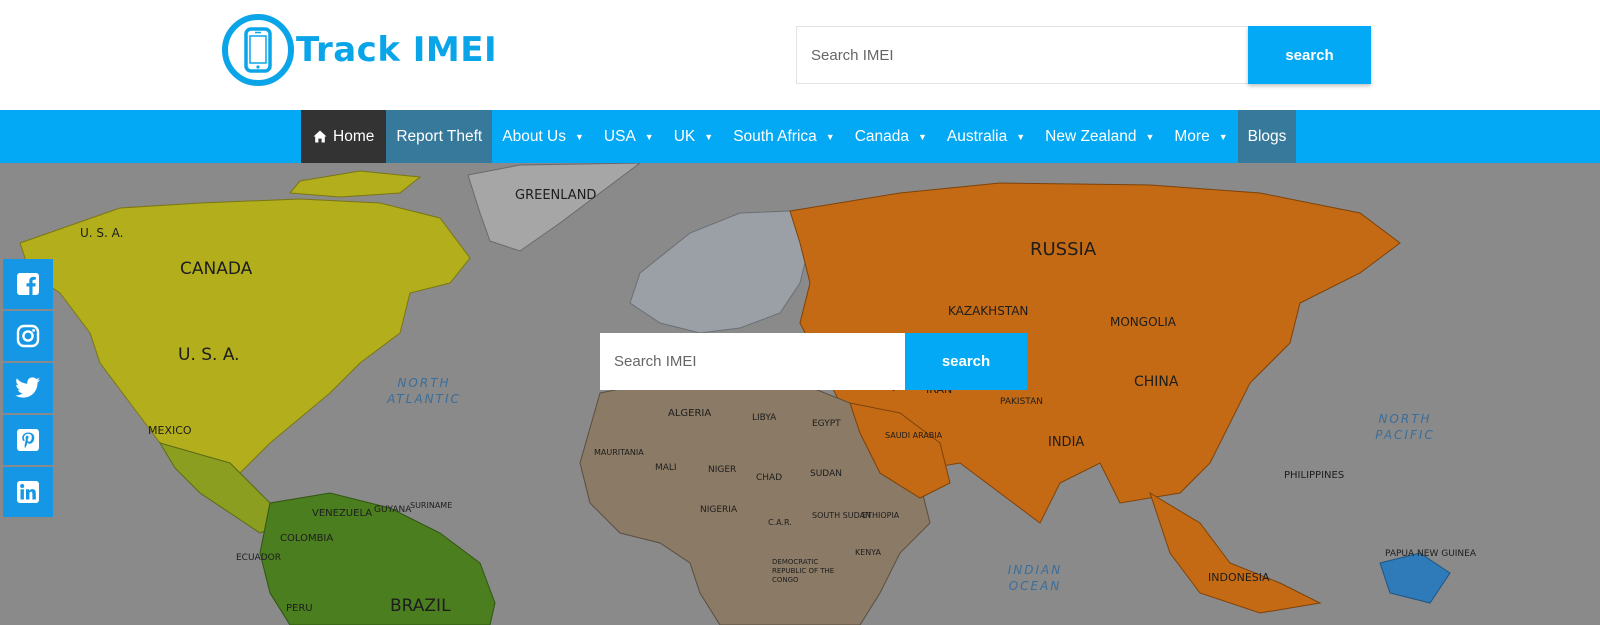 Image resolution: width=1600 pixels, height=625 pixels. I want to click on facebook-icon, so click(28, 284).